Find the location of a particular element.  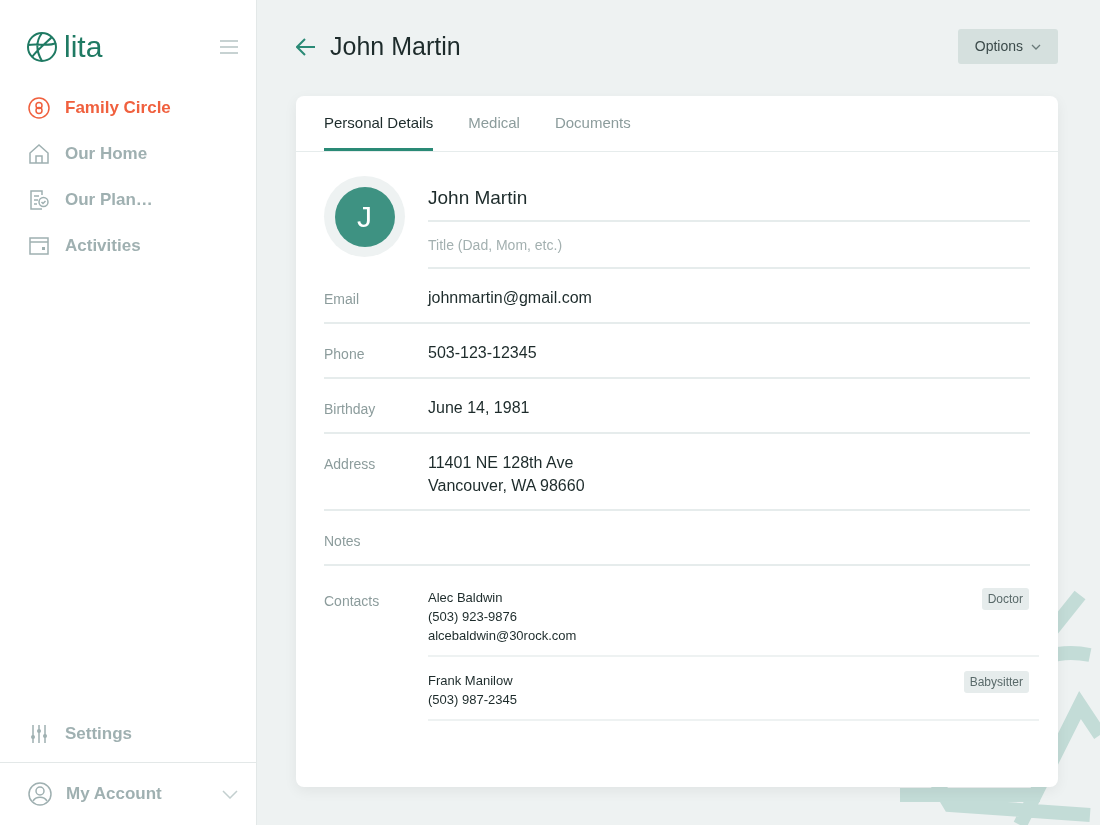

tab: Personal Details is located at coordinates (379, 131).